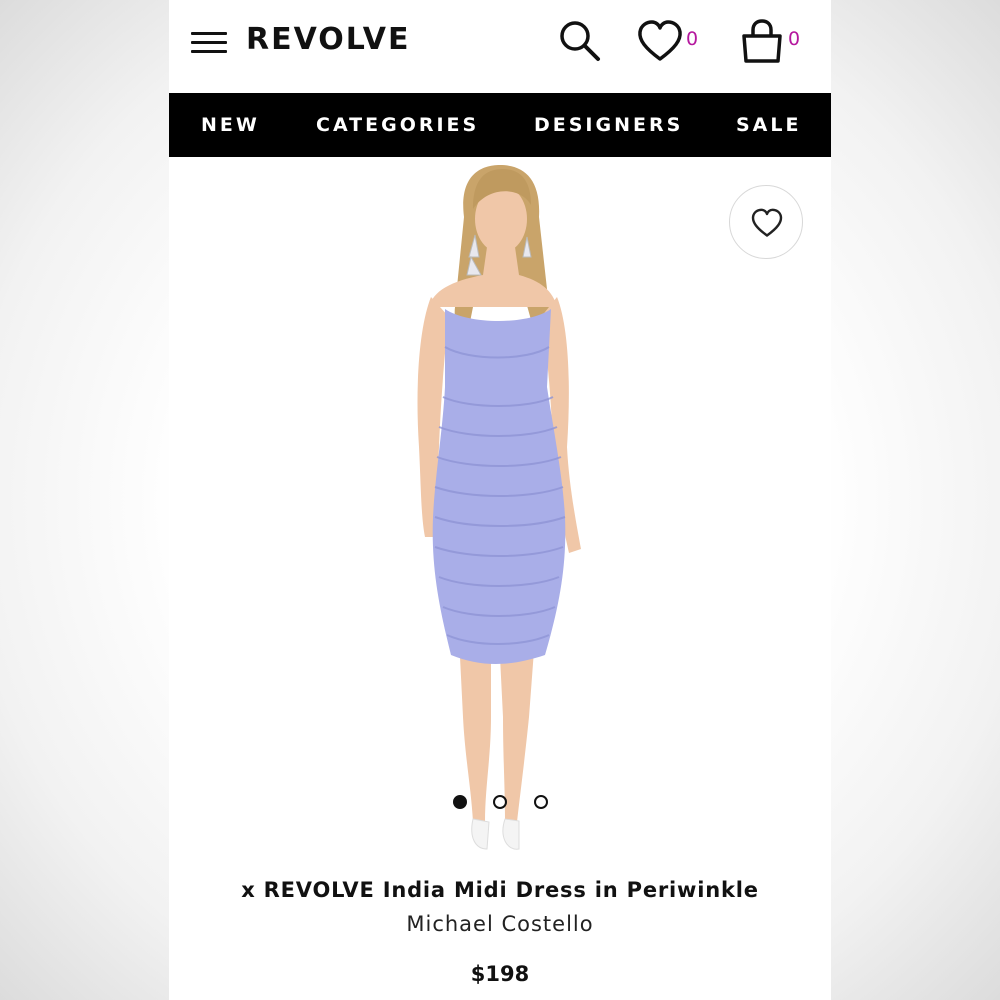 The image size is (1000, 1000). I want to click on shopping-bag-icon, so click(762, 41).